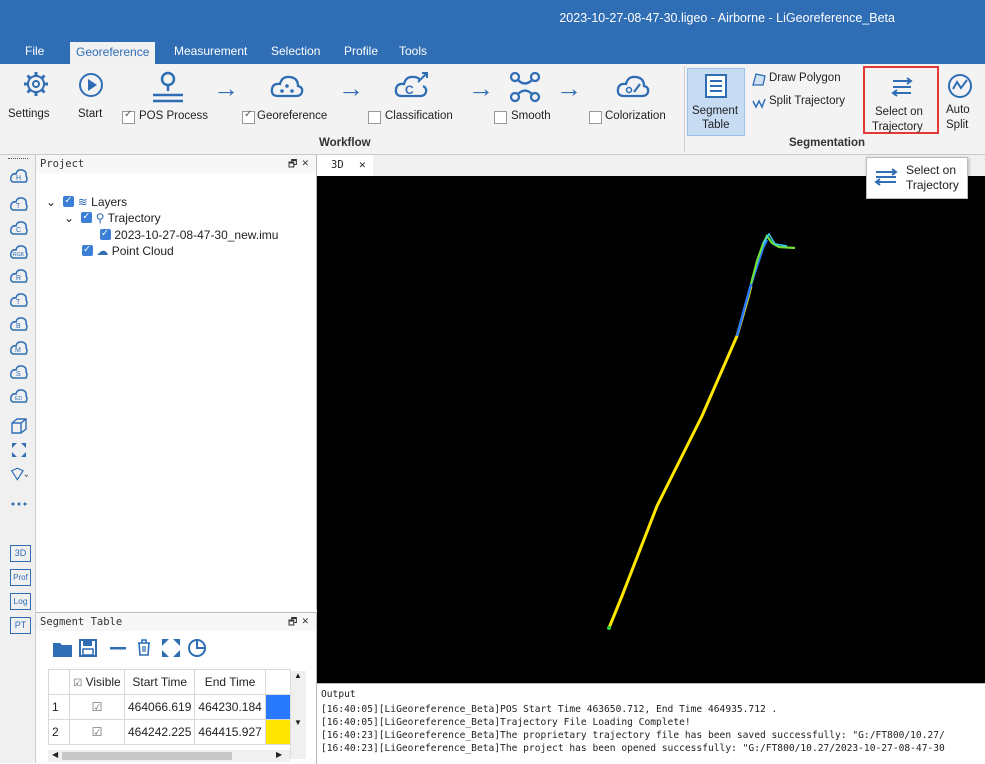  What do you see at coordinates (374, 117) in the screenshot?
I see `classification-check` at bounding box center [374, 117].